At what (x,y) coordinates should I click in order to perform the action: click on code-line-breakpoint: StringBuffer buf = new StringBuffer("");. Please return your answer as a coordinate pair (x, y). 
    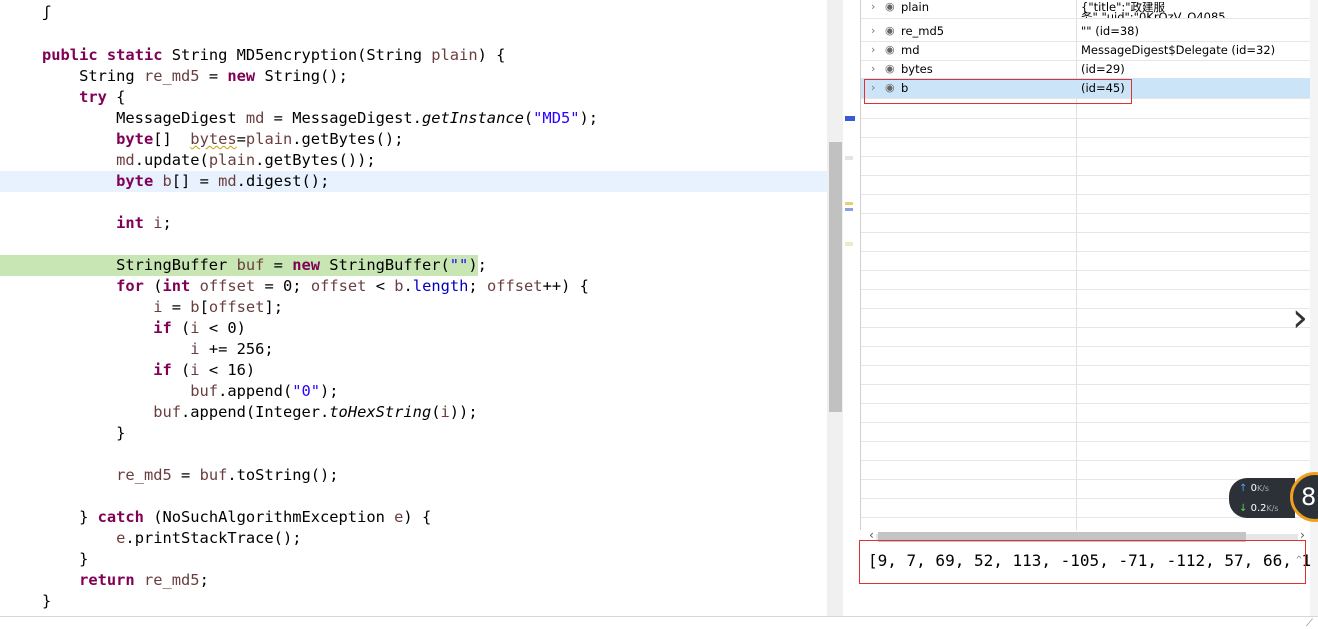
    Looking at the image, I should click on (243, 265).